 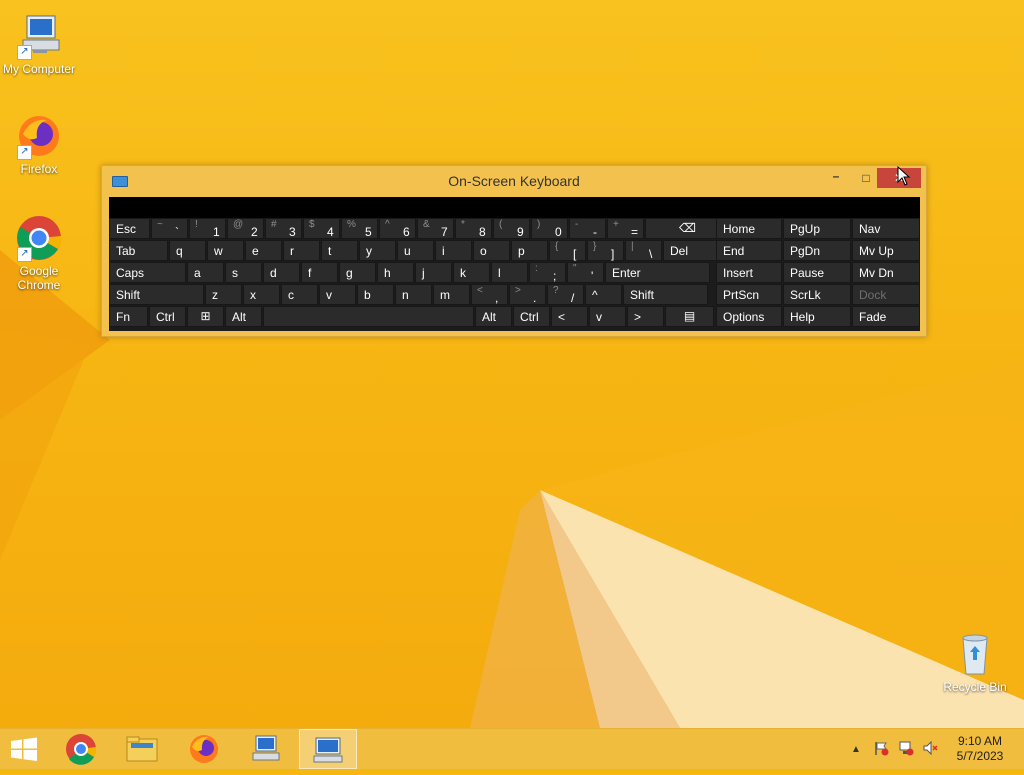 What do you see at coordinates (567, 250) in the screenshot?
I see `key-symbol: {[` at bounding box center [567, 250].